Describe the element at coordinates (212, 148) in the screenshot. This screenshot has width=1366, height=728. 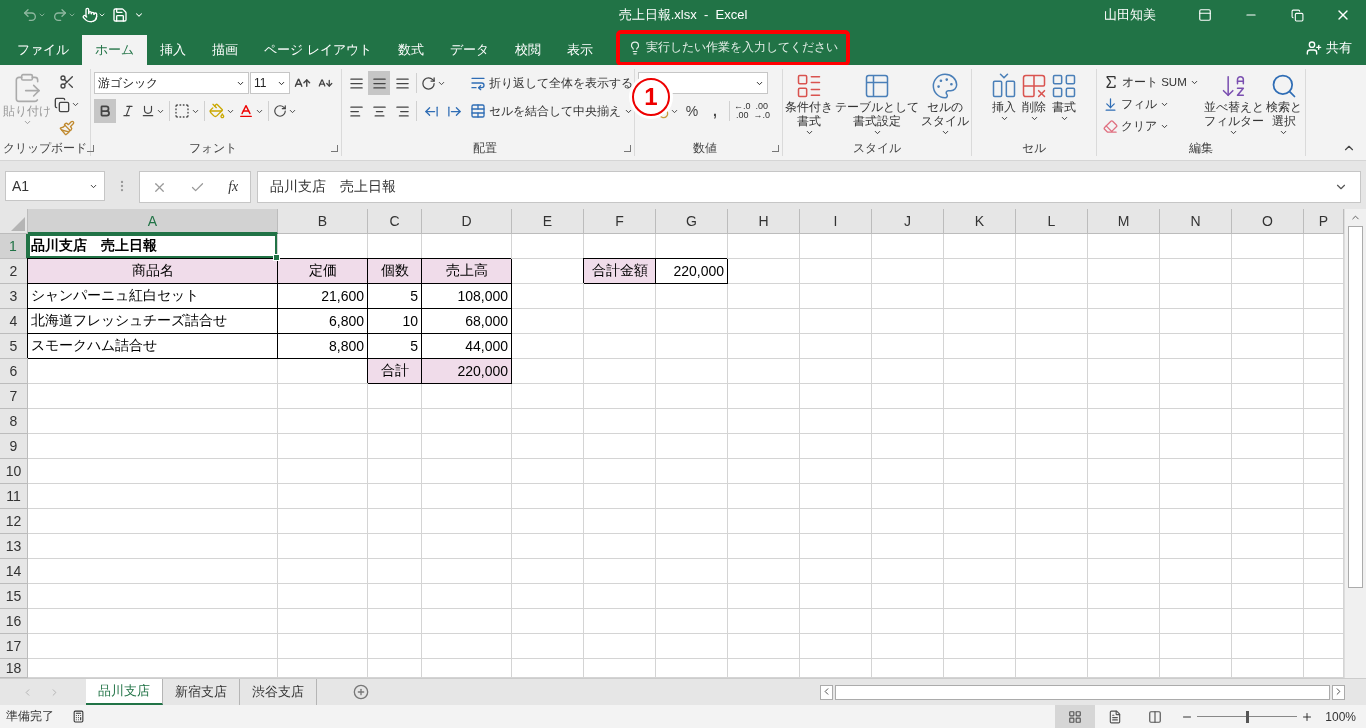
I see `group-label: フォント` at that location.